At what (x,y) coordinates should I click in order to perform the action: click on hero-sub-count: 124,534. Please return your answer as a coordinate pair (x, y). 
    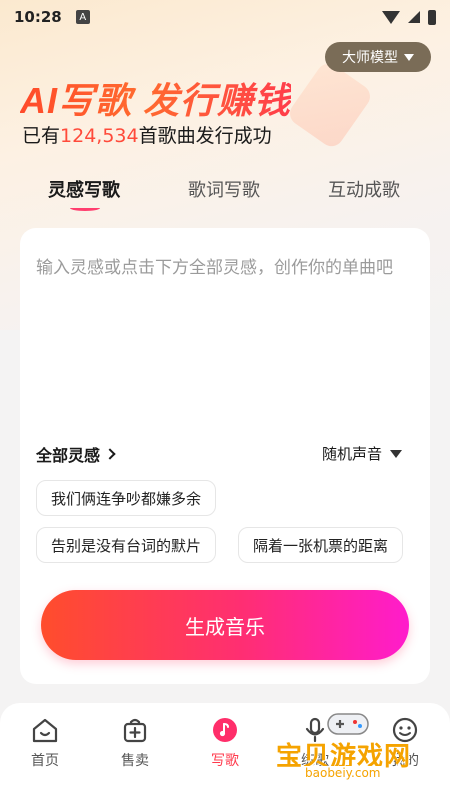
    Looking at the image, I should click on (99, 136).